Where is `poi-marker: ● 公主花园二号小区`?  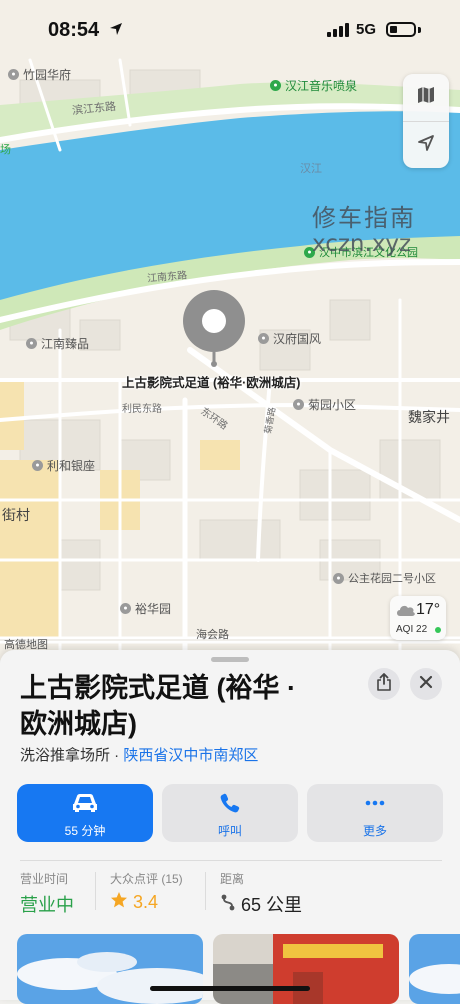
poi-marker: ● 公主花园二号小区 is located at coordinates (384, 578).